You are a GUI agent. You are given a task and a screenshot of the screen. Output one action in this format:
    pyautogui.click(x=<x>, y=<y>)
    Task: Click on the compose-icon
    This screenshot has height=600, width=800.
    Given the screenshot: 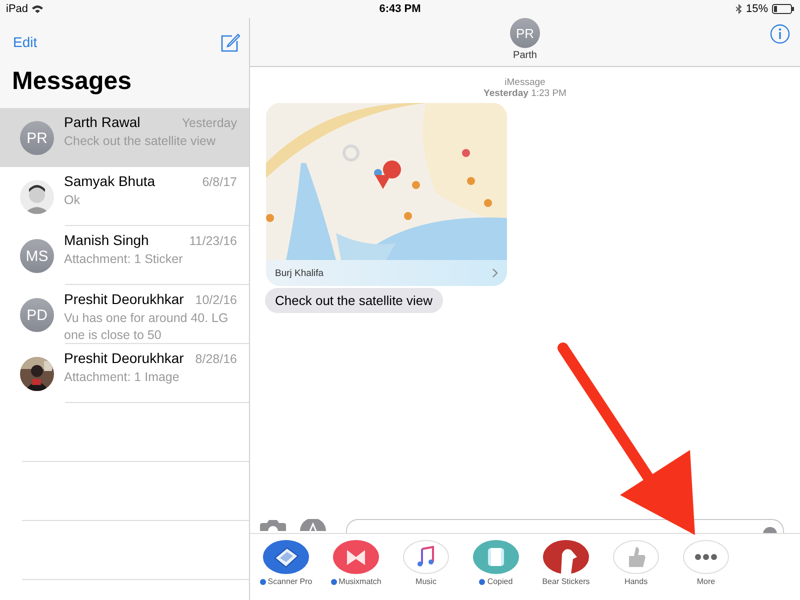 What is the action you would take?
    pyautogui.click(x=230, y=42)
    